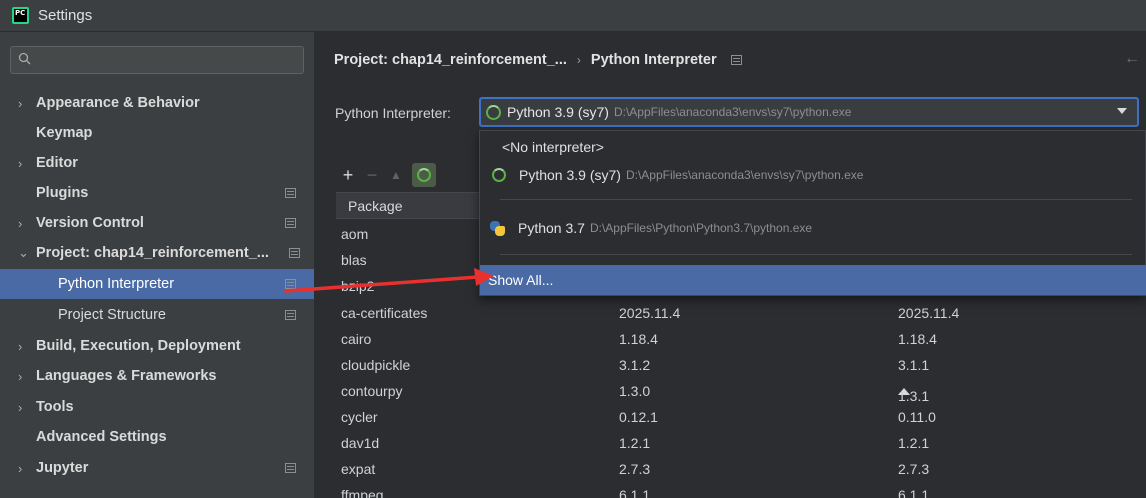 The width and height of the screenshot is (1146, 498). What do you see at coordinates (701, 228) in the screenshot?
I see `option-path: D:\AppFiles\Python\Python3.7\python.exe` at bounding box center [701, 228].